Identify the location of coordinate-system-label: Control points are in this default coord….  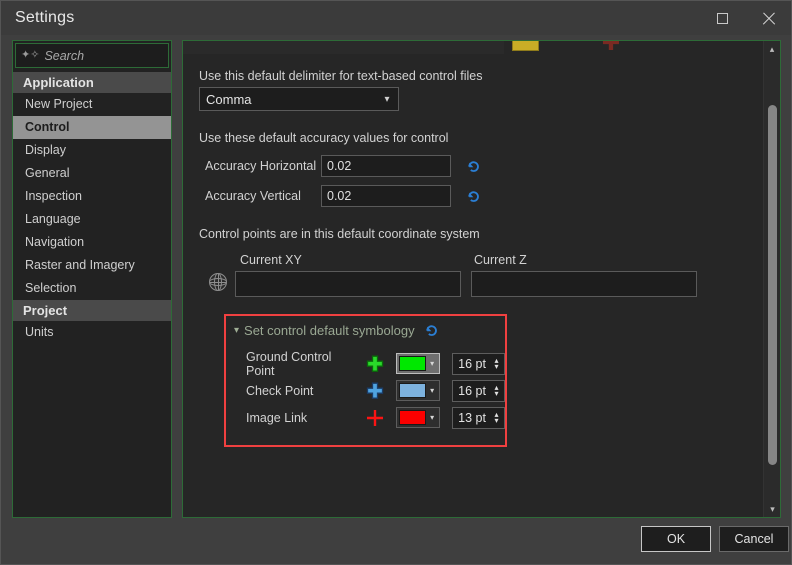
(339, 234).